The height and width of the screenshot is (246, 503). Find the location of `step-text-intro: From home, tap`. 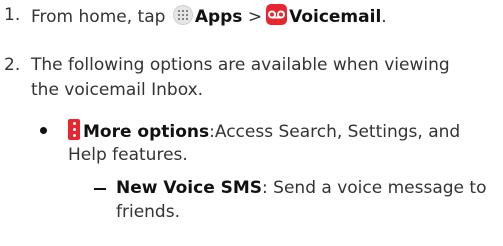

step-text-intro: From home, tap is located at coordinates (98, 17).